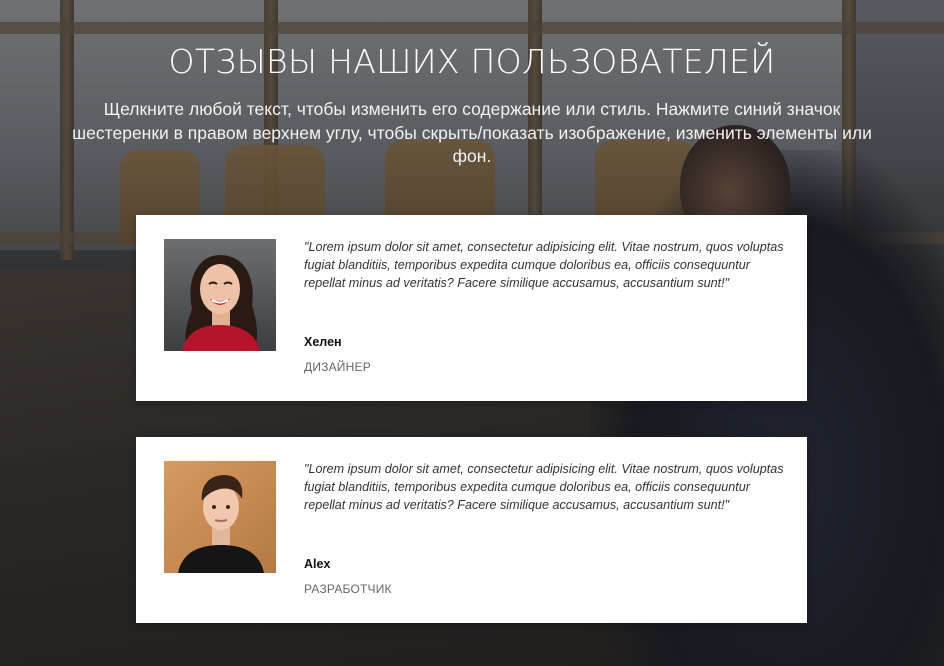 The image size is (944, 666). I want to click on section-title: ОТЗЫВЫ НАШИХ ПОЛЬЗОВАТЕЛЕЙ, so click(472, 62).